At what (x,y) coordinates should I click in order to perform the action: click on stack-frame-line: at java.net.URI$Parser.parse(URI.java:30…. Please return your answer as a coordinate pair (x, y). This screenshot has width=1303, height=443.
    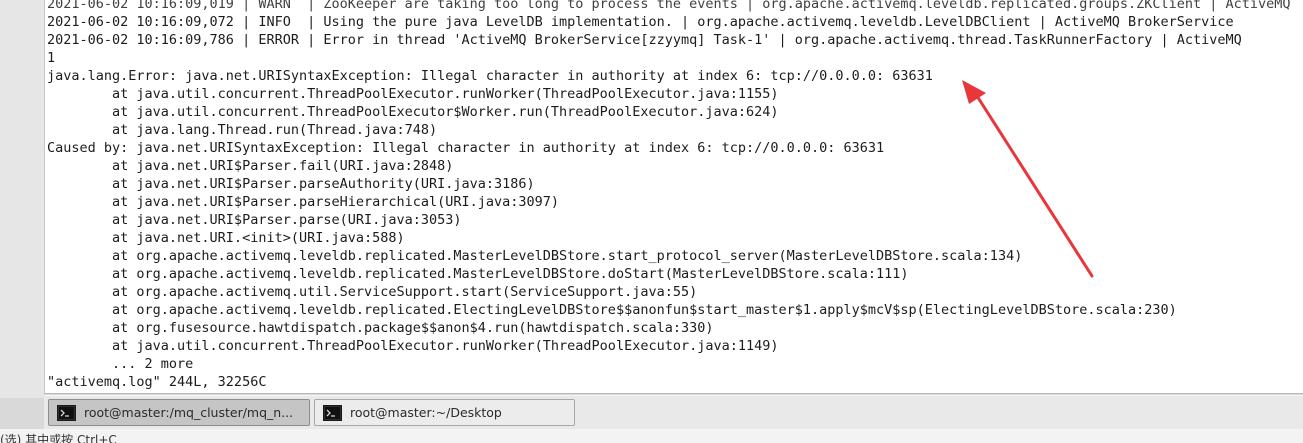
    Looking at the image, I should click on (254, 220).